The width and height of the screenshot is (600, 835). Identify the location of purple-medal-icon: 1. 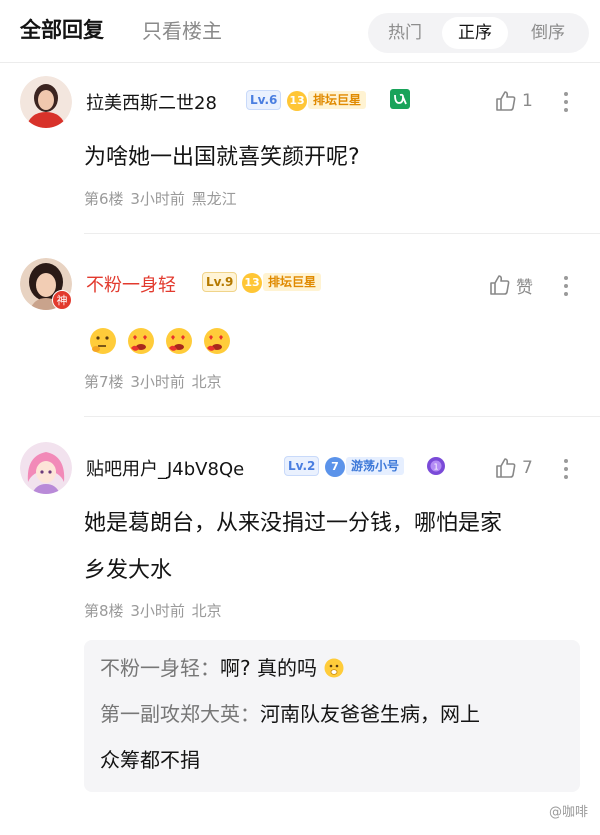
(436, 466).